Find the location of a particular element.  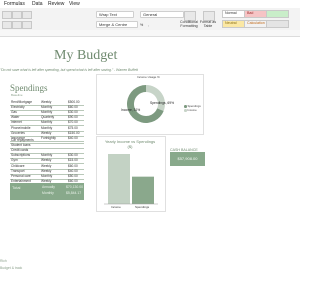

footer-line-2: Budget & track is located at coordinates (11, 268).